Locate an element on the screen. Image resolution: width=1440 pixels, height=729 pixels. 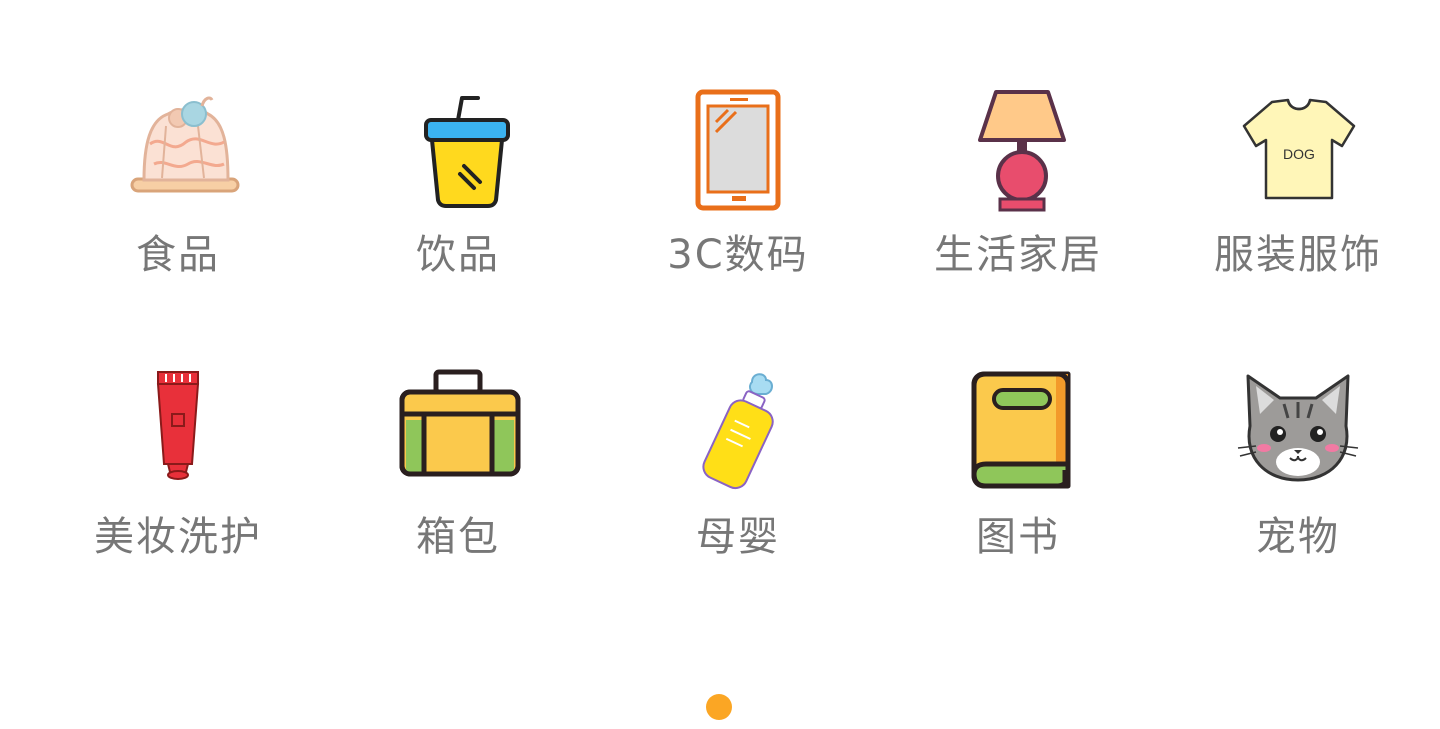
category-label: 食品 is located at coordinates (178, 255).